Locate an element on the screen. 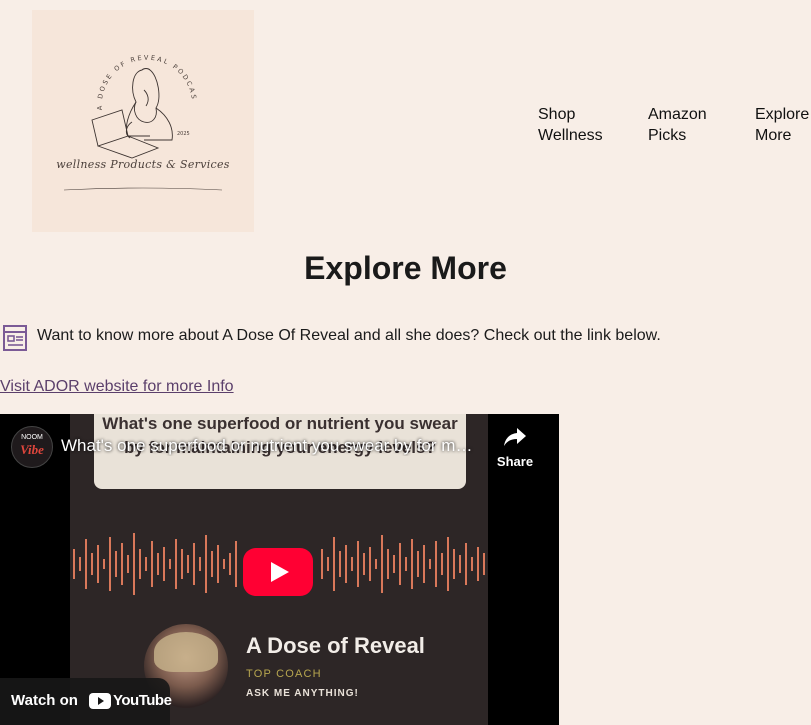  play-button-icon is located at coordinates (278, 572).